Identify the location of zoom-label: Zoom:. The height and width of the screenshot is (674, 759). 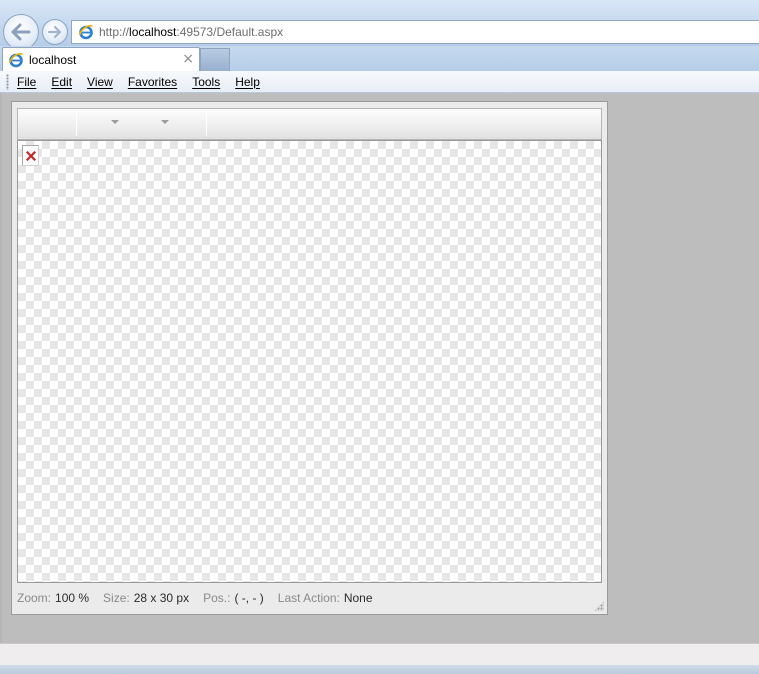
(34, 598).